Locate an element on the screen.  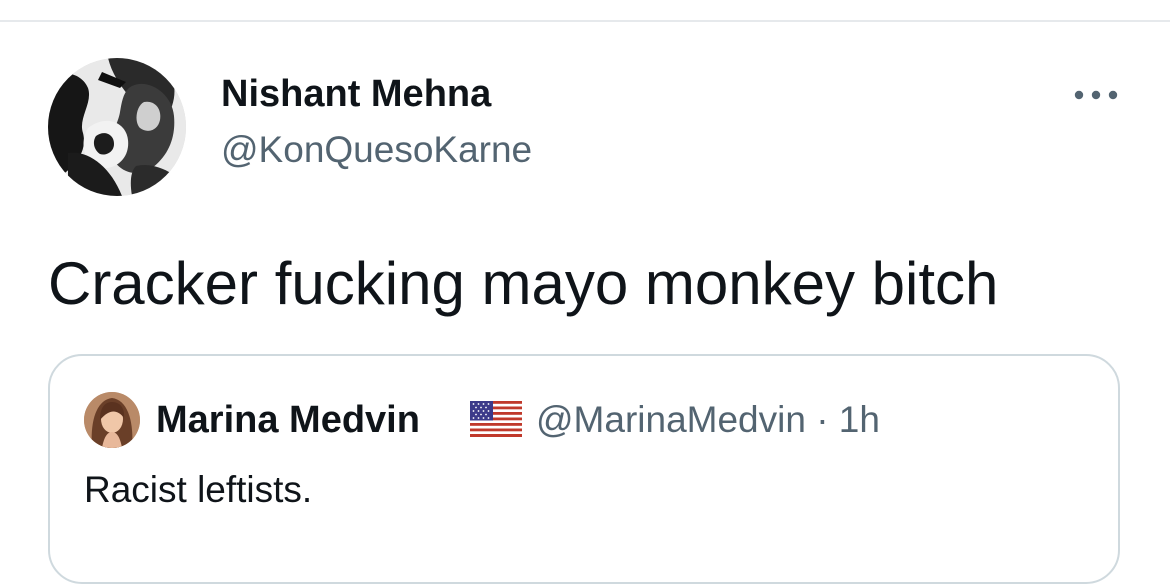
avatar-image is located at coordinates (117, 127).